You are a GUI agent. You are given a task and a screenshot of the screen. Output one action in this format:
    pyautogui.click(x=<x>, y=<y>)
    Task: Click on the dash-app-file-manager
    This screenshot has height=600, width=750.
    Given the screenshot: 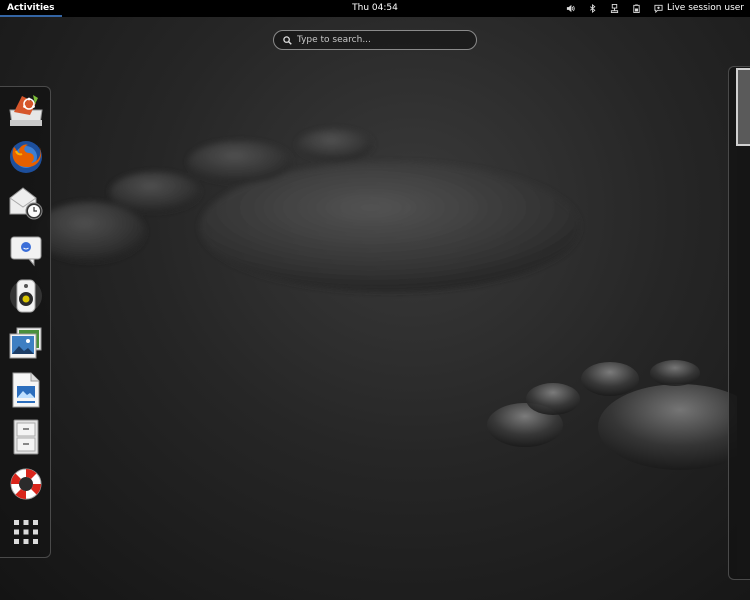 What is the action you would take?
    pyautogui.click(x=26, y=437)
    